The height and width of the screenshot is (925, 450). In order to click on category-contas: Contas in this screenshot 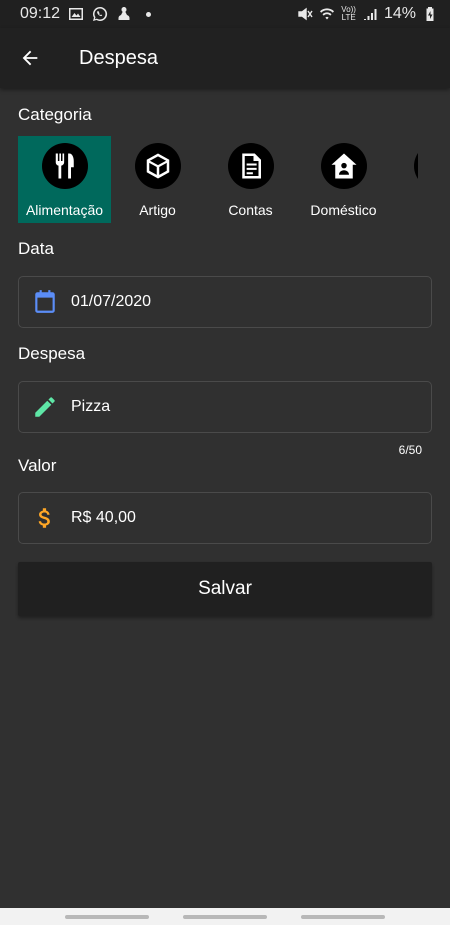, I will do `click(250, 179)`.